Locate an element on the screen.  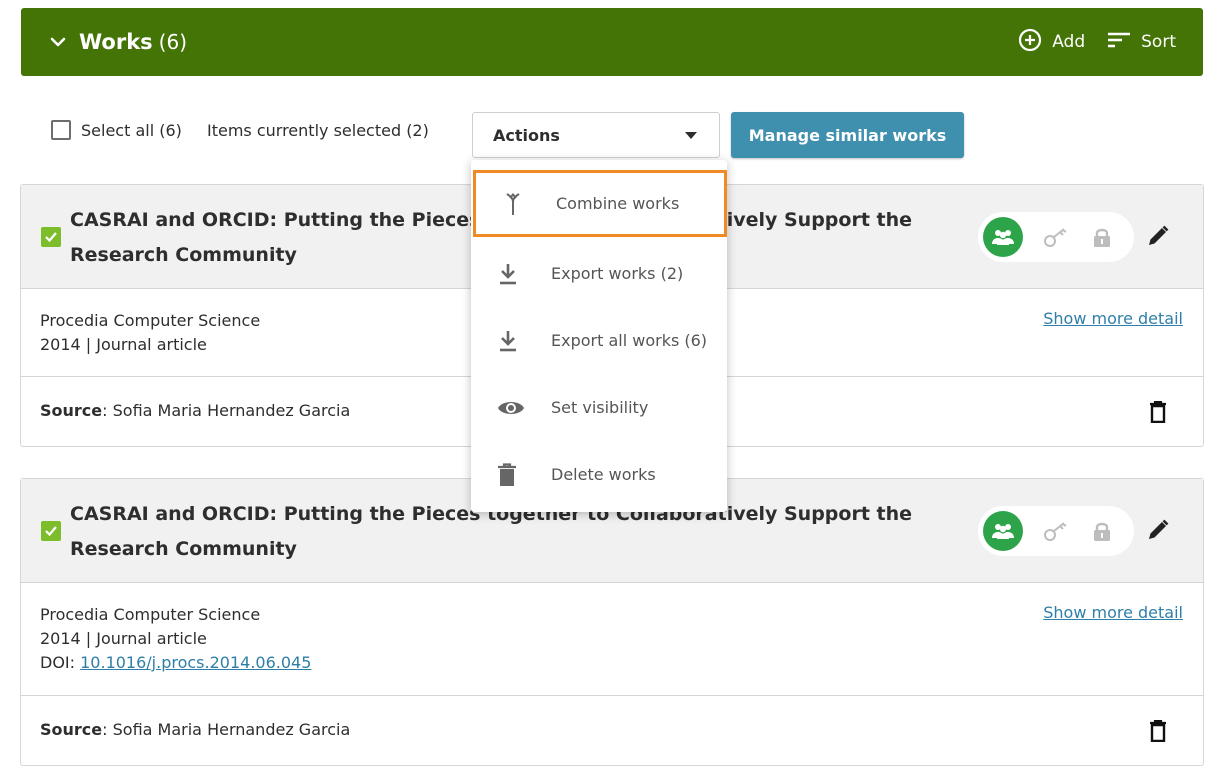
menu-item-export-works: Export works (2) is located at coordinates (599, 273).